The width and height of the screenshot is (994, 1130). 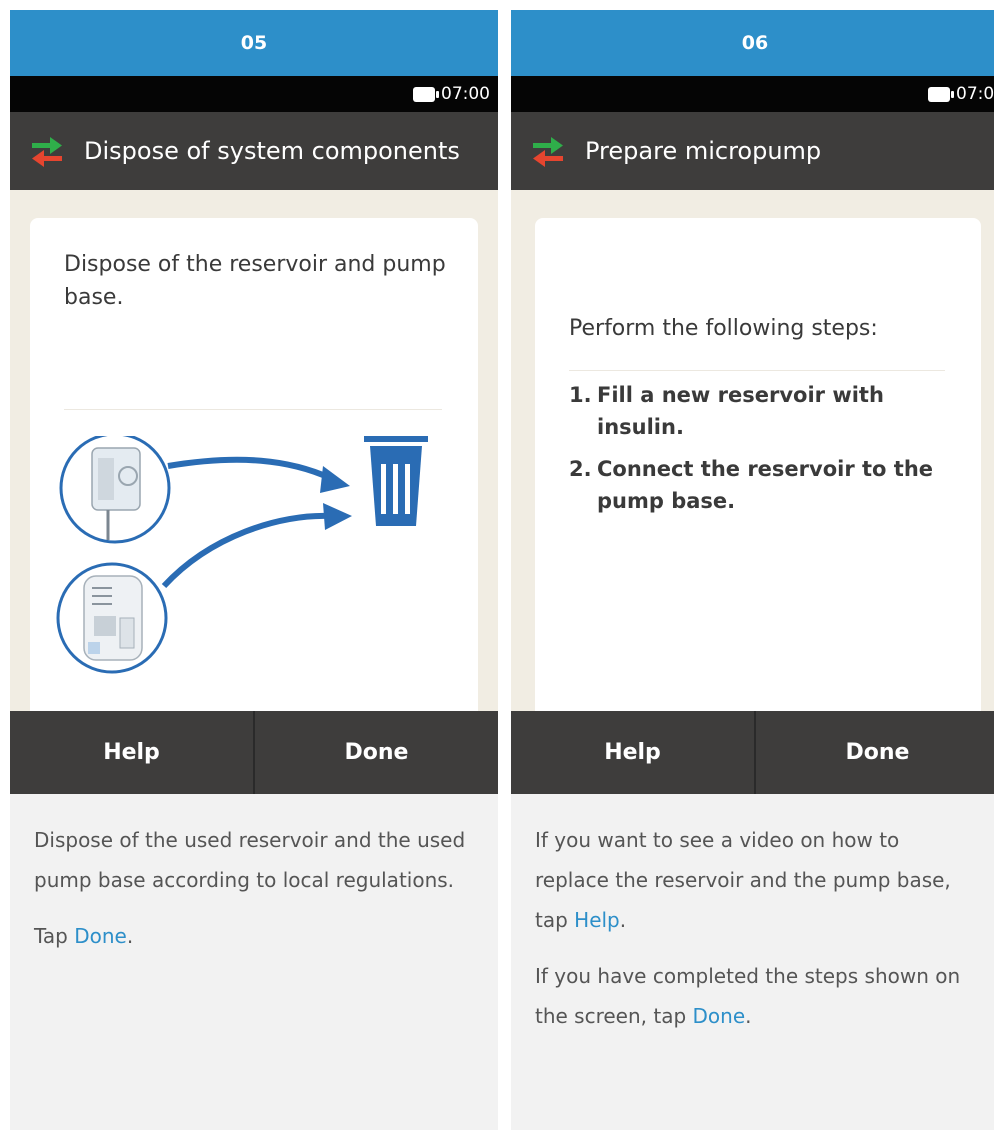 I want to click on text: Tap, so click(x=54, y=936).